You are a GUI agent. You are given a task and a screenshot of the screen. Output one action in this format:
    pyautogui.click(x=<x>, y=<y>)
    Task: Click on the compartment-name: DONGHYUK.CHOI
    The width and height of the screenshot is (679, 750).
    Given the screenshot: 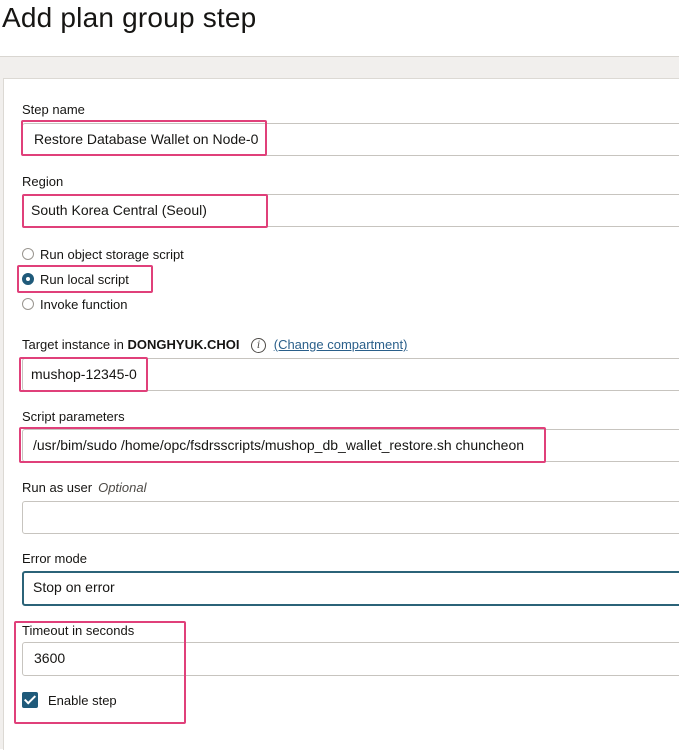 What is the action you would take?
    pyautogui.click(x=183, y=344)
    